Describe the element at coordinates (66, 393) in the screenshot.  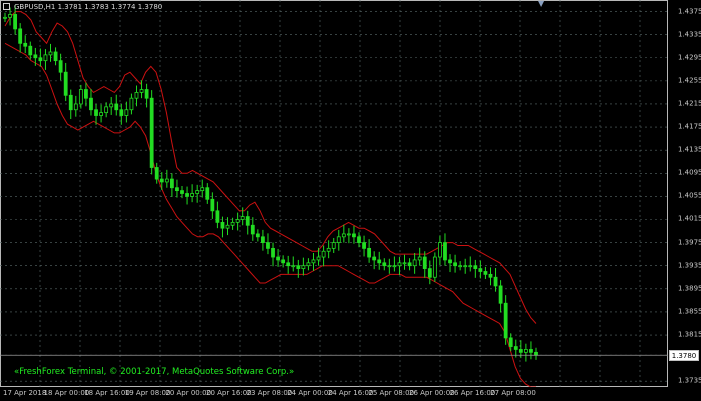
I see `time-tick-label: 18 Apr 00:00` at that location.